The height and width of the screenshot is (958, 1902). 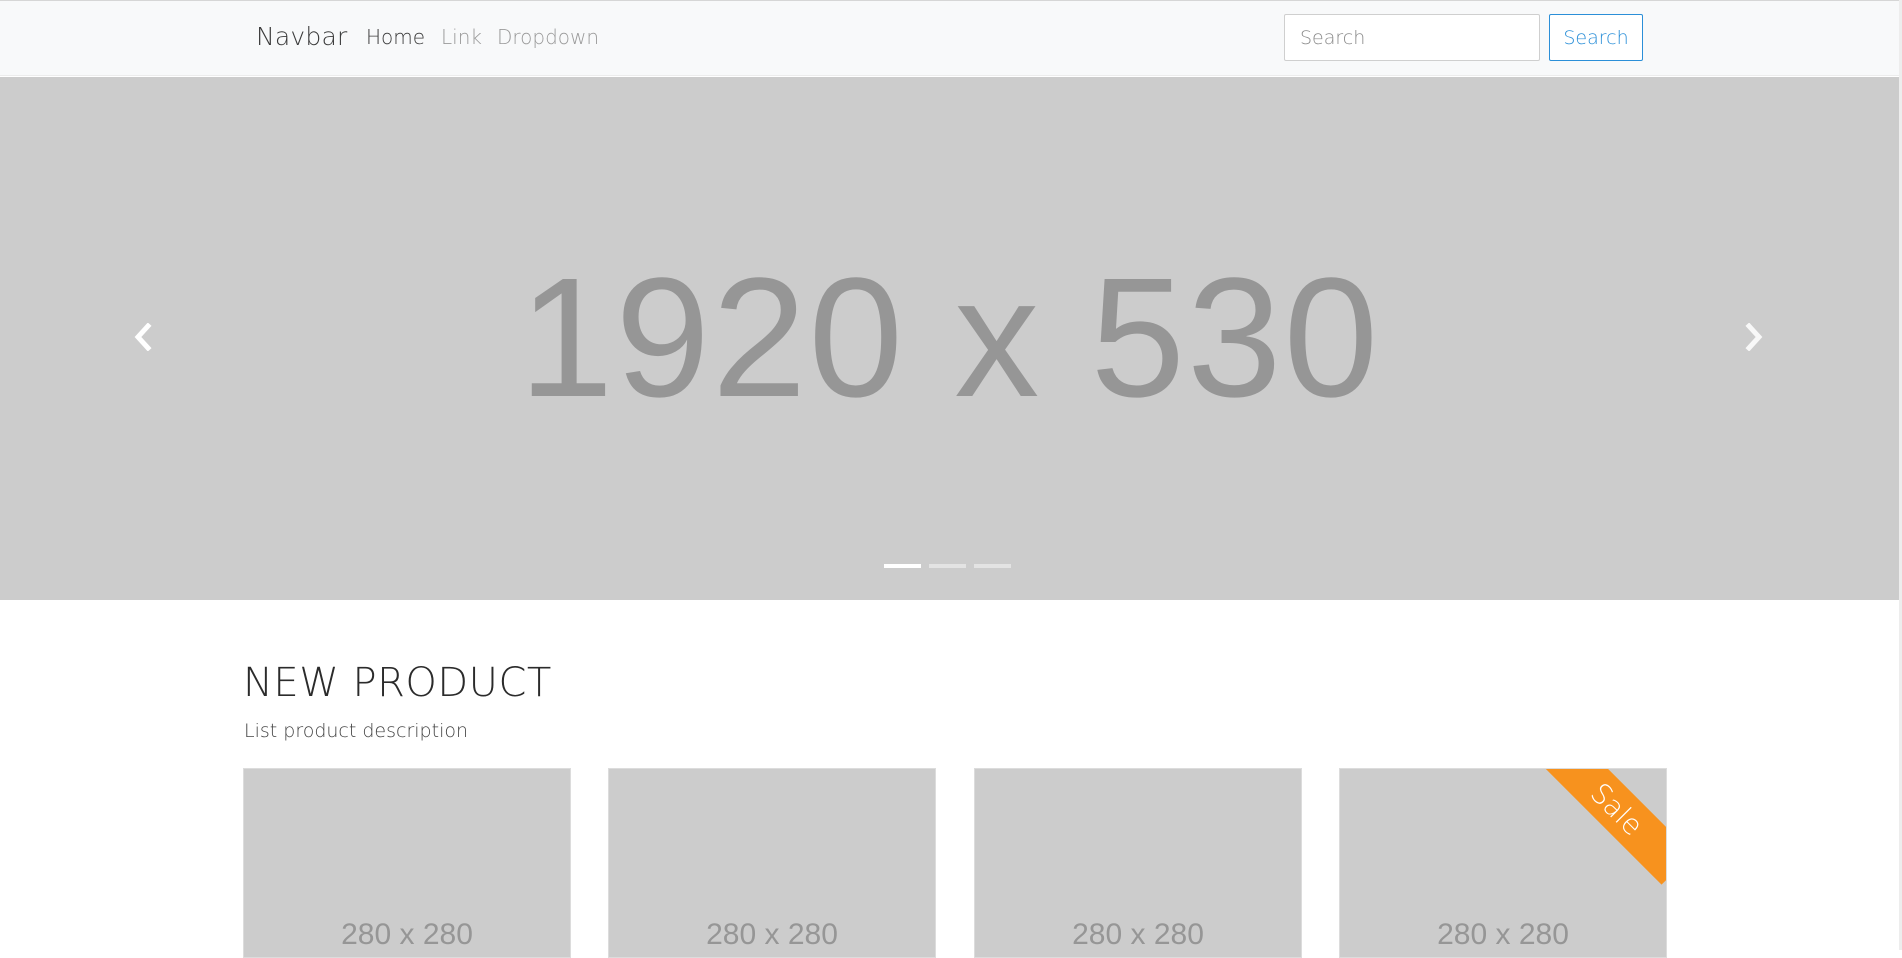 What do you see at coordinates (356, 731) in the screenshot?
I see `section-description: List product description` at bounding box center [356, 731].